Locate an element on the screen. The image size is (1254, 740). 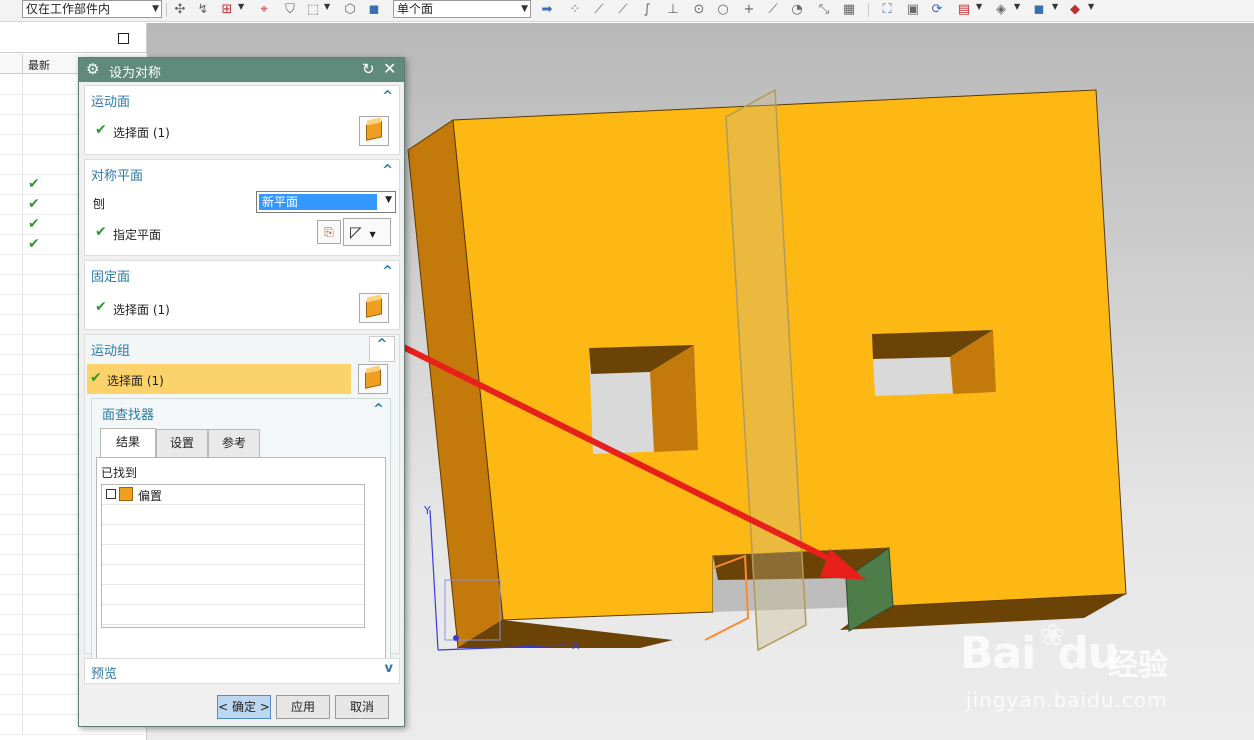
maximize-icon is located at coordinates (123, 38).